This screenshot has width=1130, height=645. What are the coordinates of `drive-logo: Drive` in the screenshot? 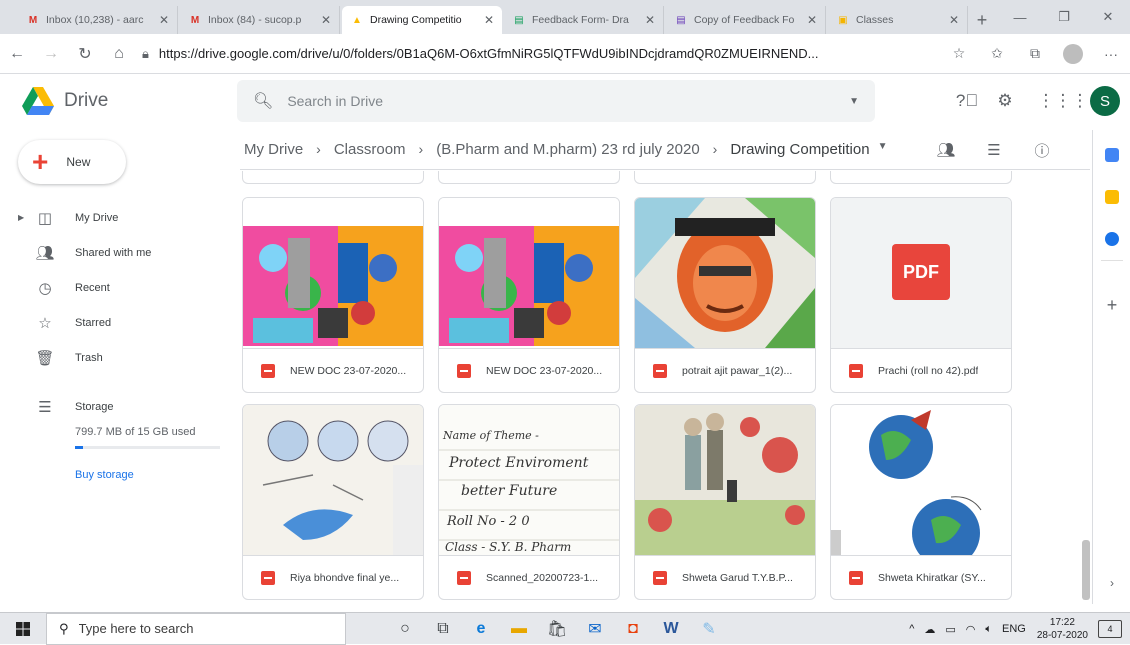 It's located at (129, 101).